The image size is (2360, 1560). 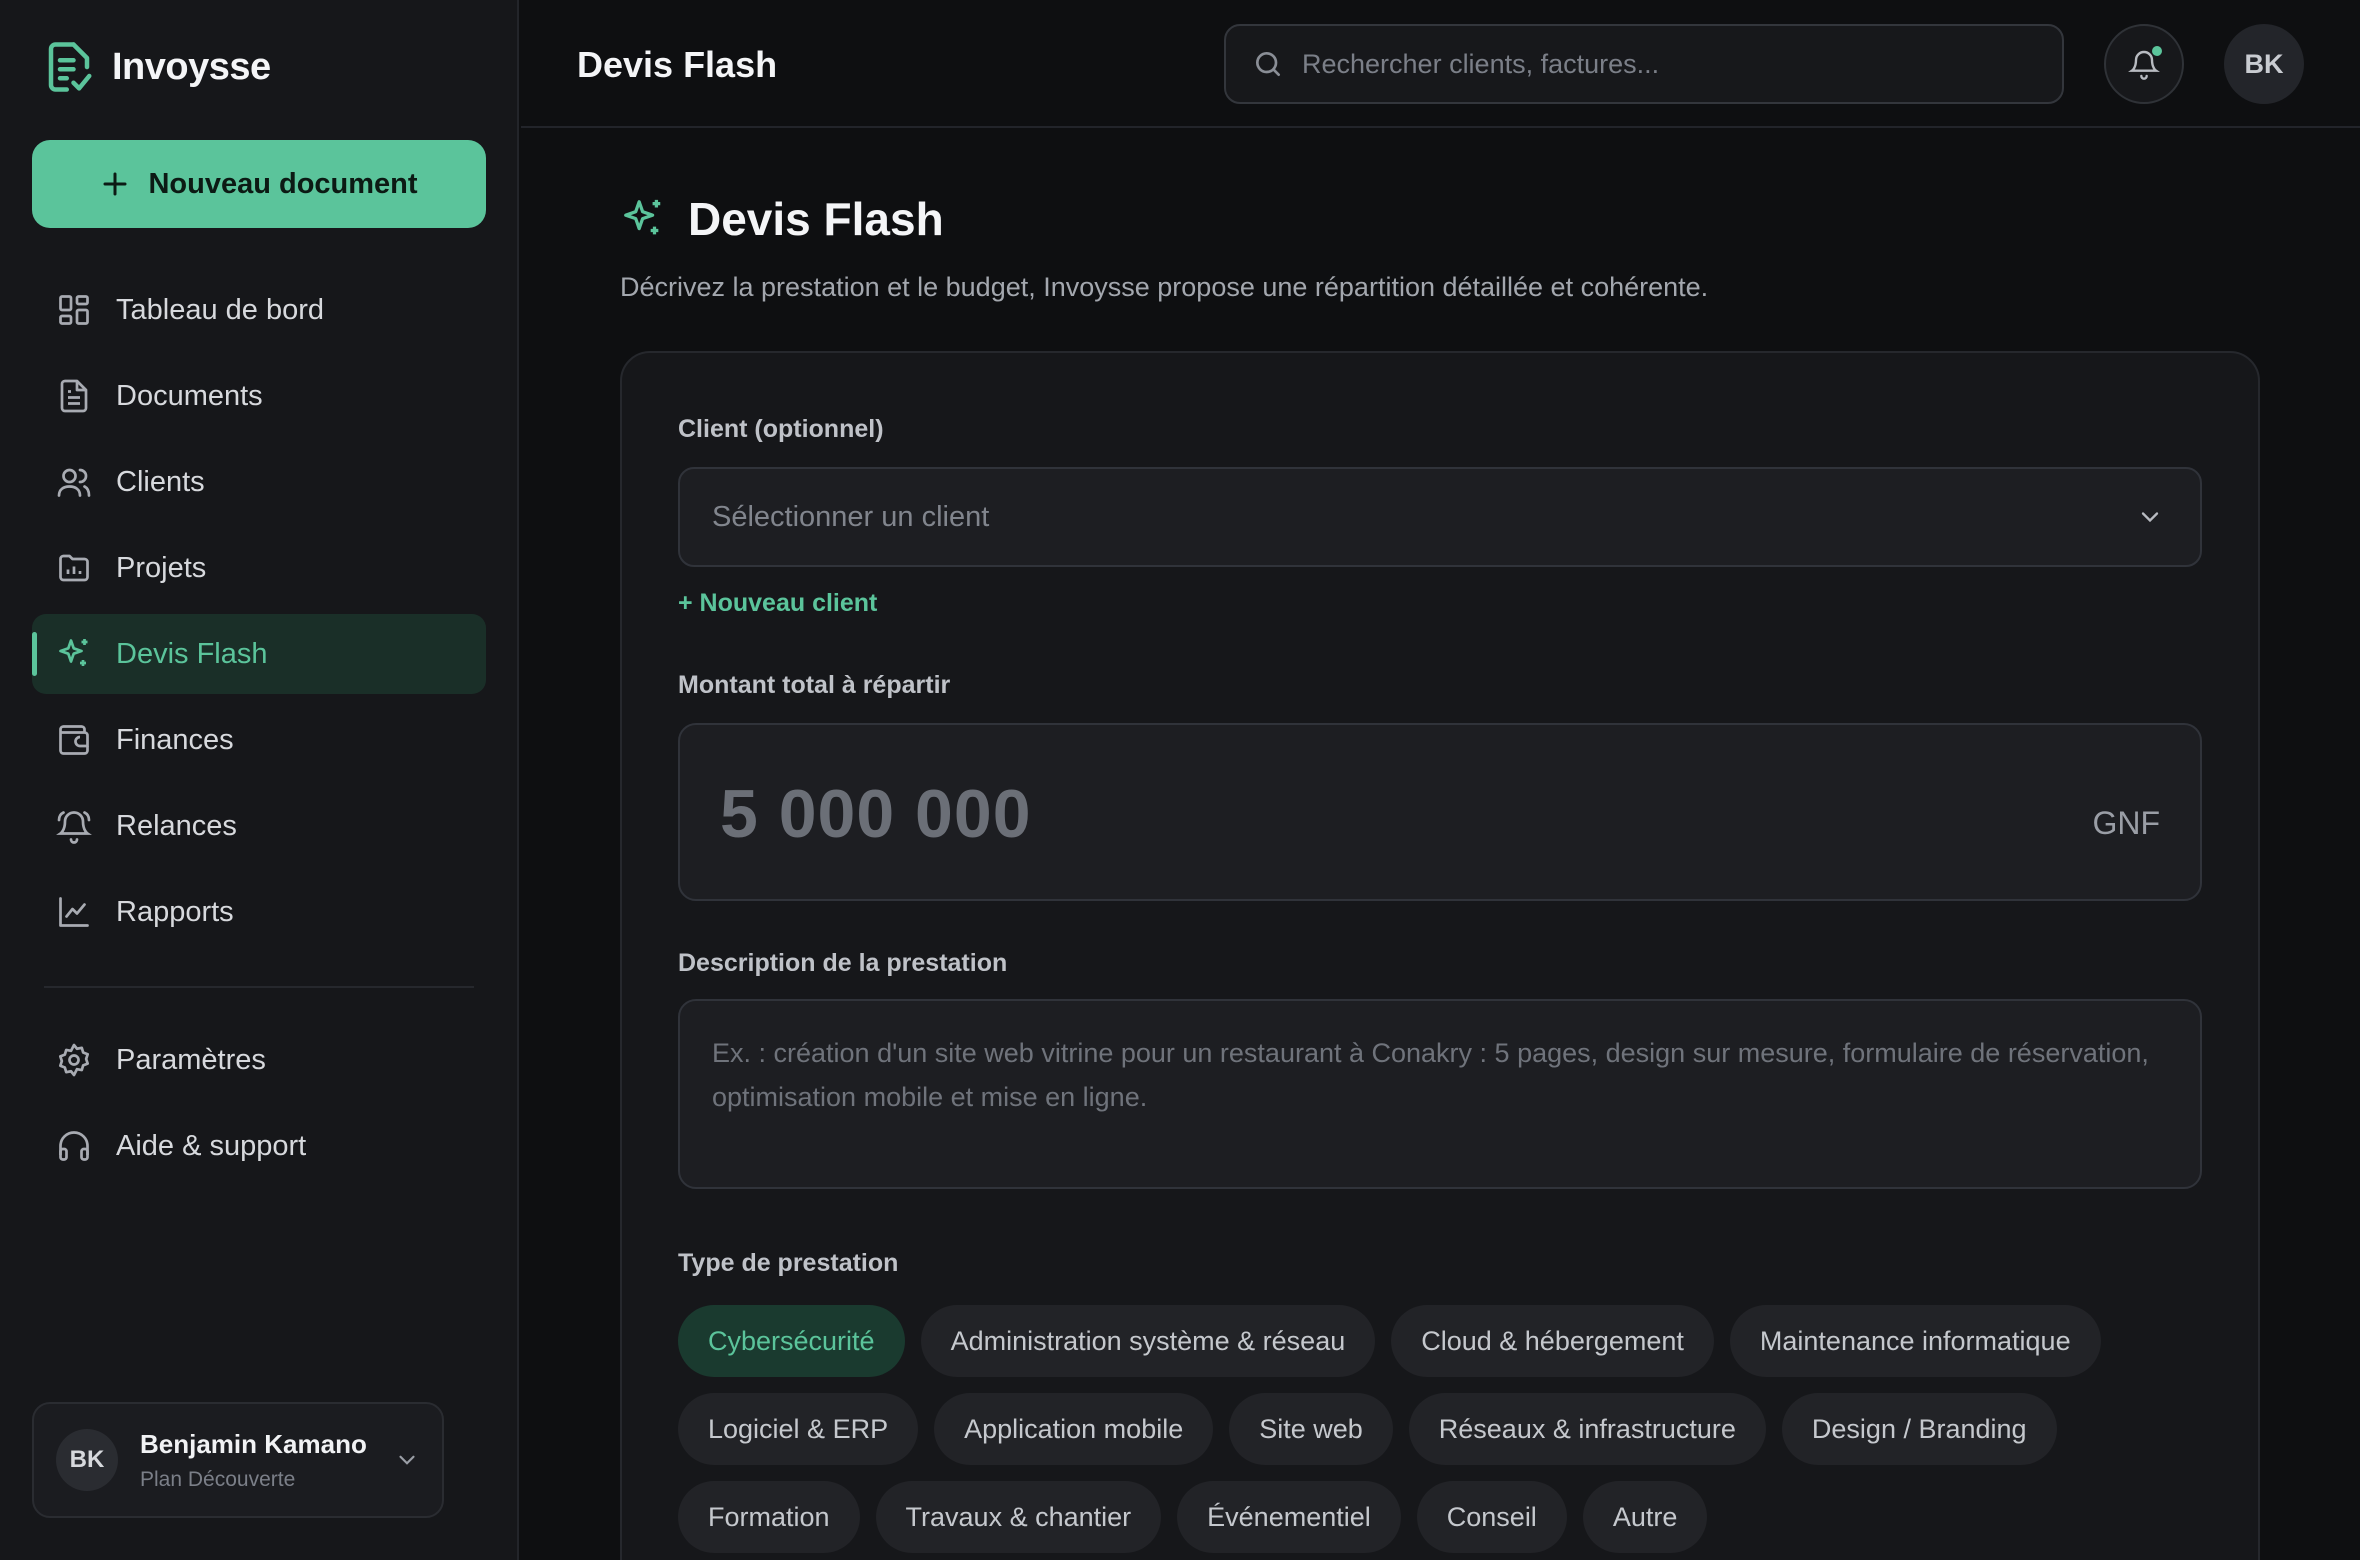 I want to click on amount-placeholder: 5 000 000, so click(x=876, y=814).